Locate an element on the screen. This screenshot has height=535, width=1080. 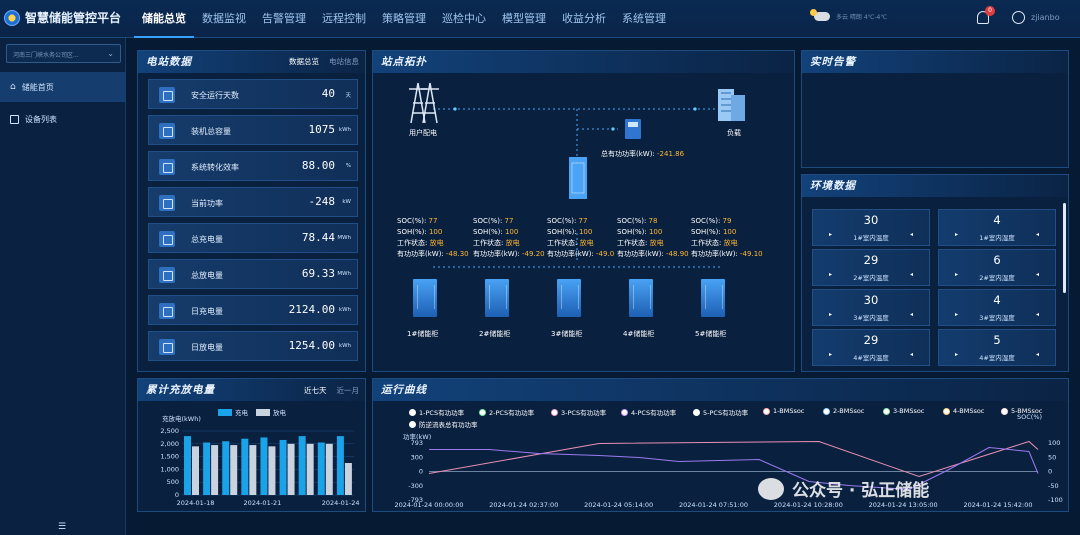
env-card: 4 1#室内湿度 ▸ ◂ is located at coordinates (997, 227).